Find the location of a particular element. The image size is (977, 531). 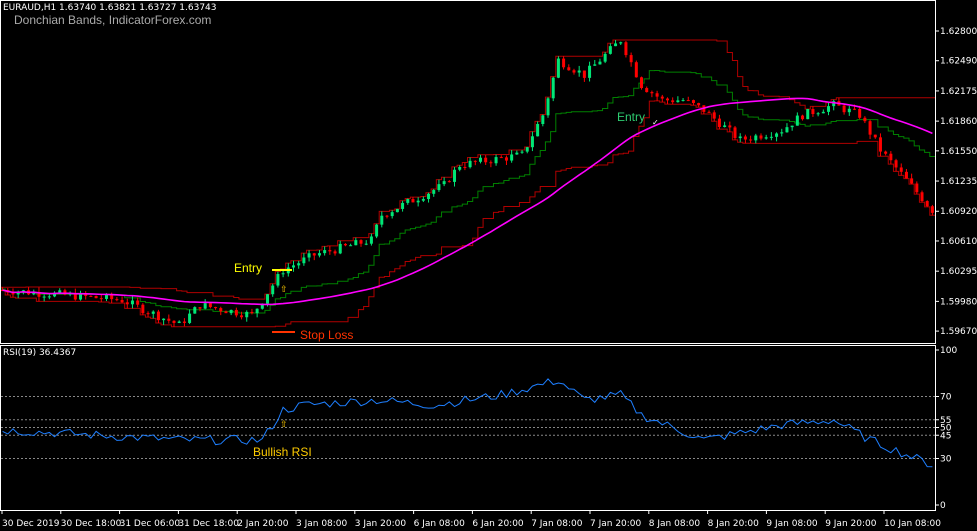

entry-long-label: Entry is located at coordinates (248, 268).